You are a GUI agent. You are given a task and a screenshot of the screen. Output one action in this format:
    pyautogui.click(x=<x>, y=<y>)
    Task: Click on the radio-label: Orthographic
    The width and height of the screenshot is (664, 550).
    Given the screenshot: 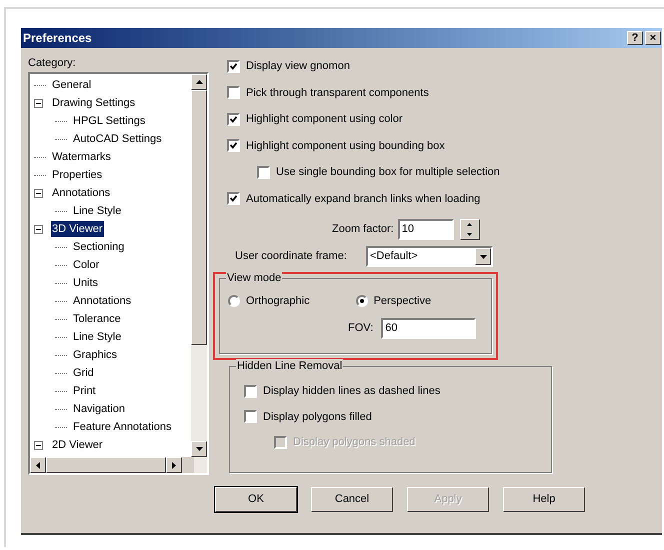 What is the action you would take?
    pyautogui.click(x=278, y=301)
    